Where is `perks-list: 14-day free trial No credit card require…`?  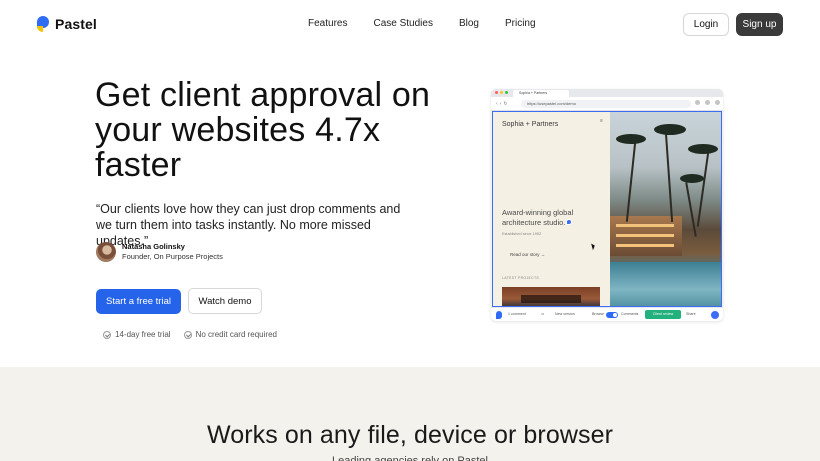 perks-list: 14-day free trial No credit card require… is located at coordinates (190, 334).